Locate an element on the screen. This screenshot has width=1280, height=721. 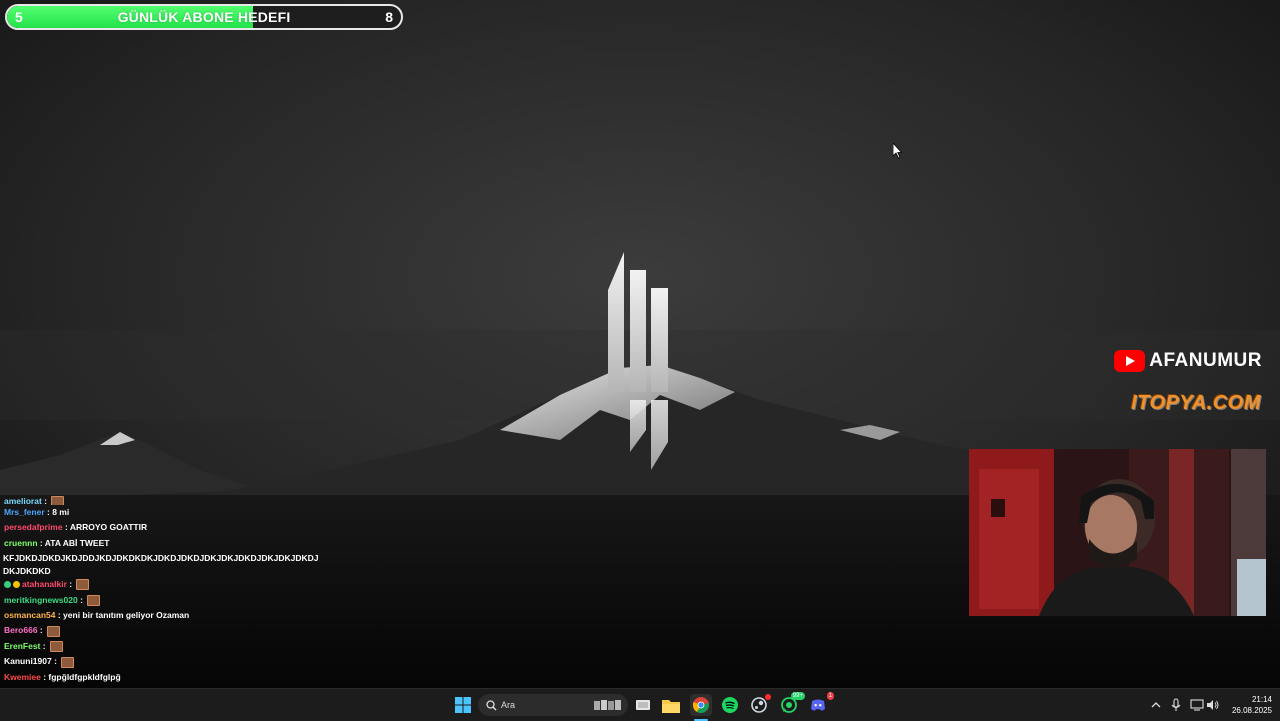
chat-message: ErenFest : is located at coordinates (165, 646).